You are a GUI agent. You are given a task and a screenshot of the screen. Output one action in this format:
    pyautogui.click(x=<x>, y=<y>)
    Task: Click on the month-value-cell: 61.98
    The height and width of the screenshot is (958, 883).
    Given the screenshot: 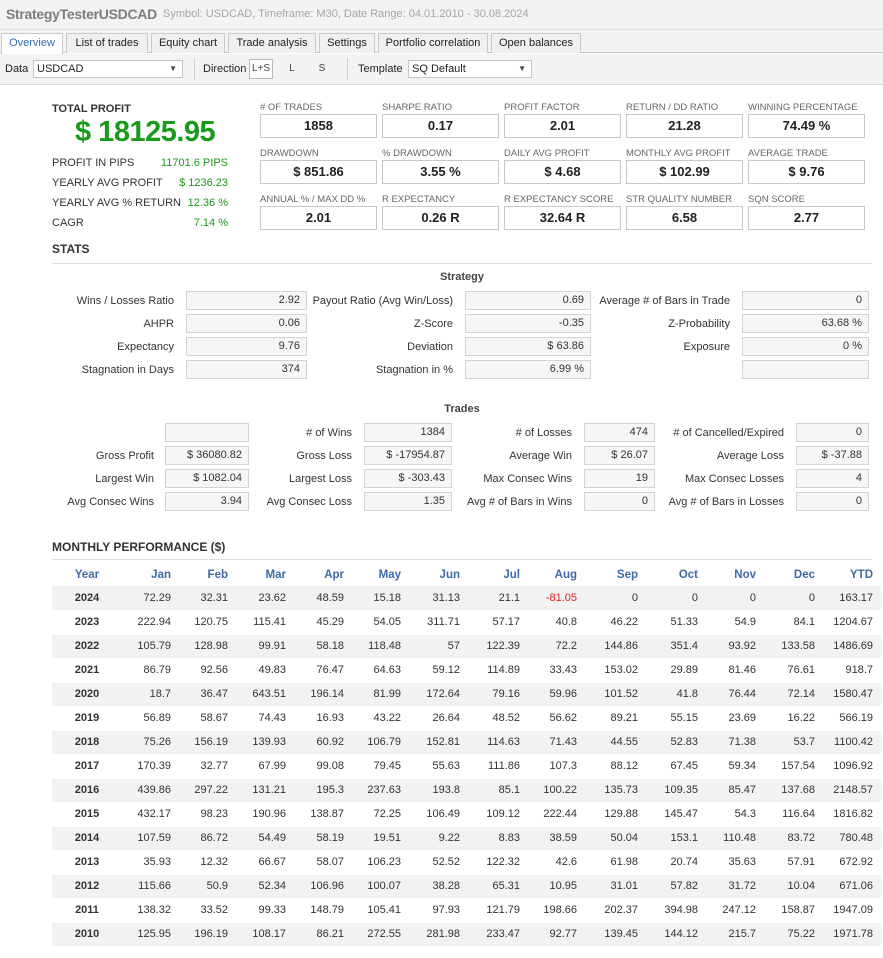 What is the action you would take?
    pyautogui.click(x=615, y=862)
    